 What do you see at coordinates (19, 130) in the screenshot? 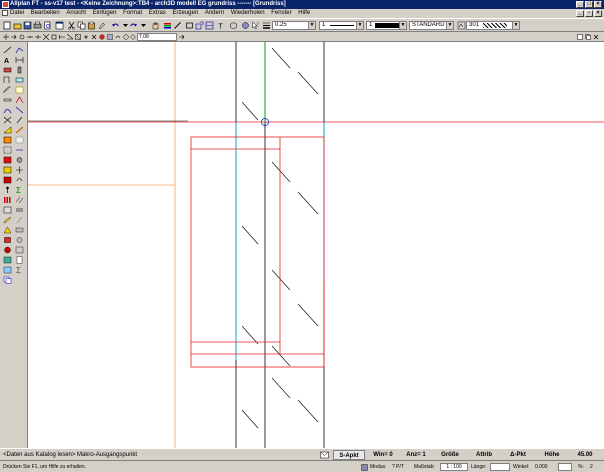
I see `pencil-tool-icon` at bounding box center [19, 130].